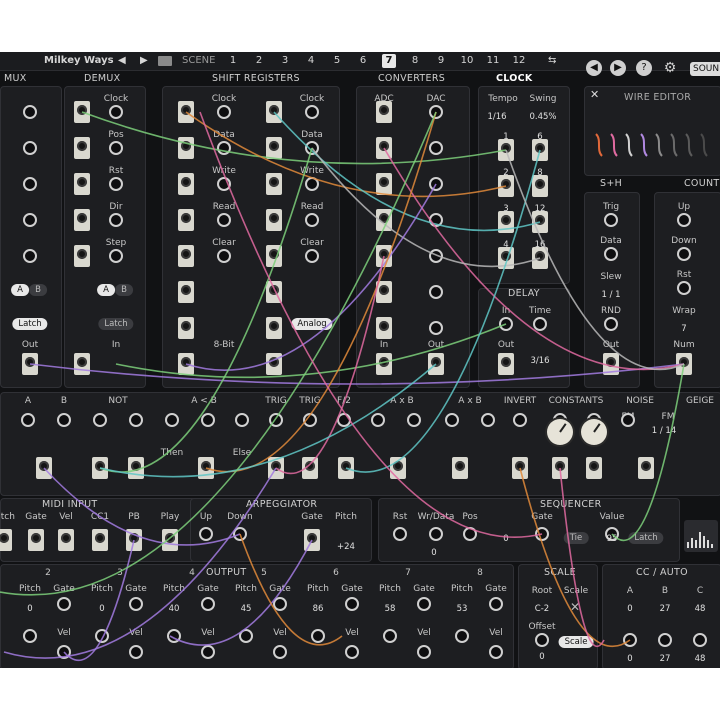  What do you see at coordinates (116, 324) in the screenshot?
I see `demux-latch-toggle: Latch` at bounding box center [116, 324].